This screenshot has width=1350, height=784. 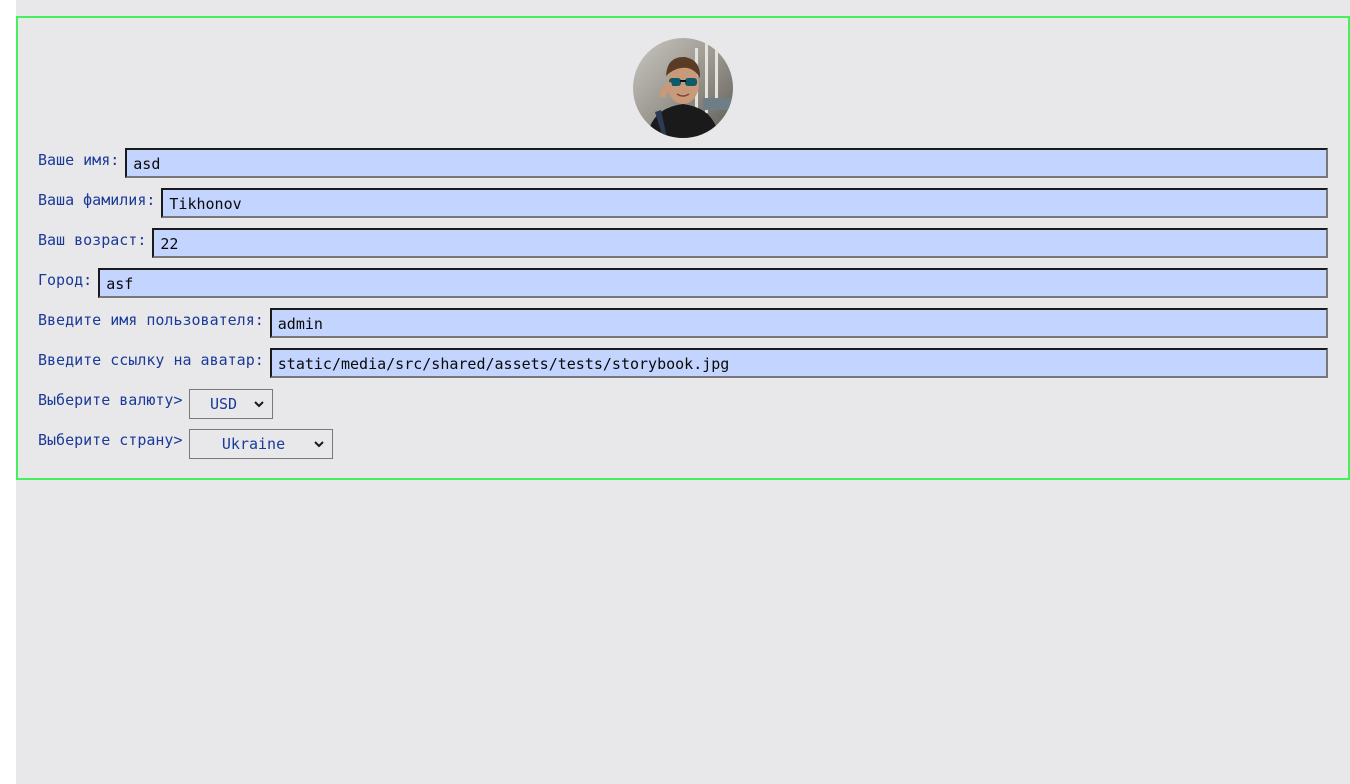 What do you see at coordinates (744, 203) in the screenshot?
I see `last-name-input` at bounding box center [744, 203].